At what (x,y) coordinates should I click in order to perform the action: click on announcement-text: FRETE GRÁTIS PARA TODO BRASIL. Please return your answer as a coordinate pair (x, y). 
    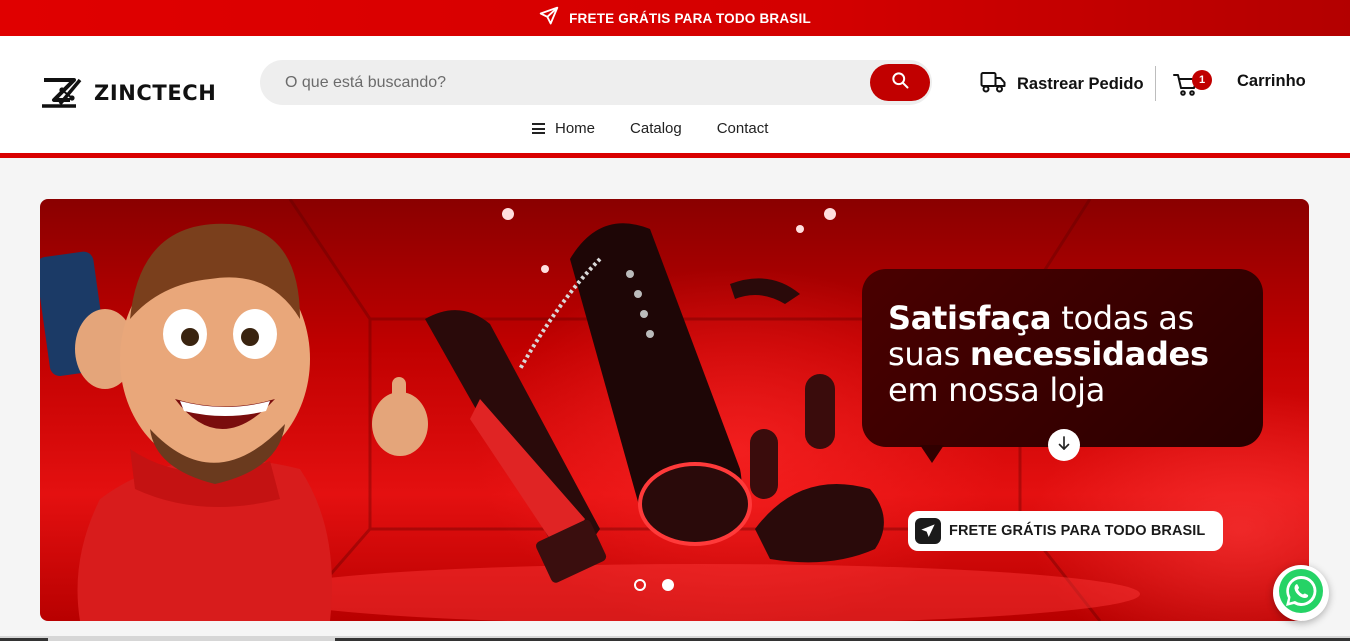
    Looking at the image, I should click on (690, 18).